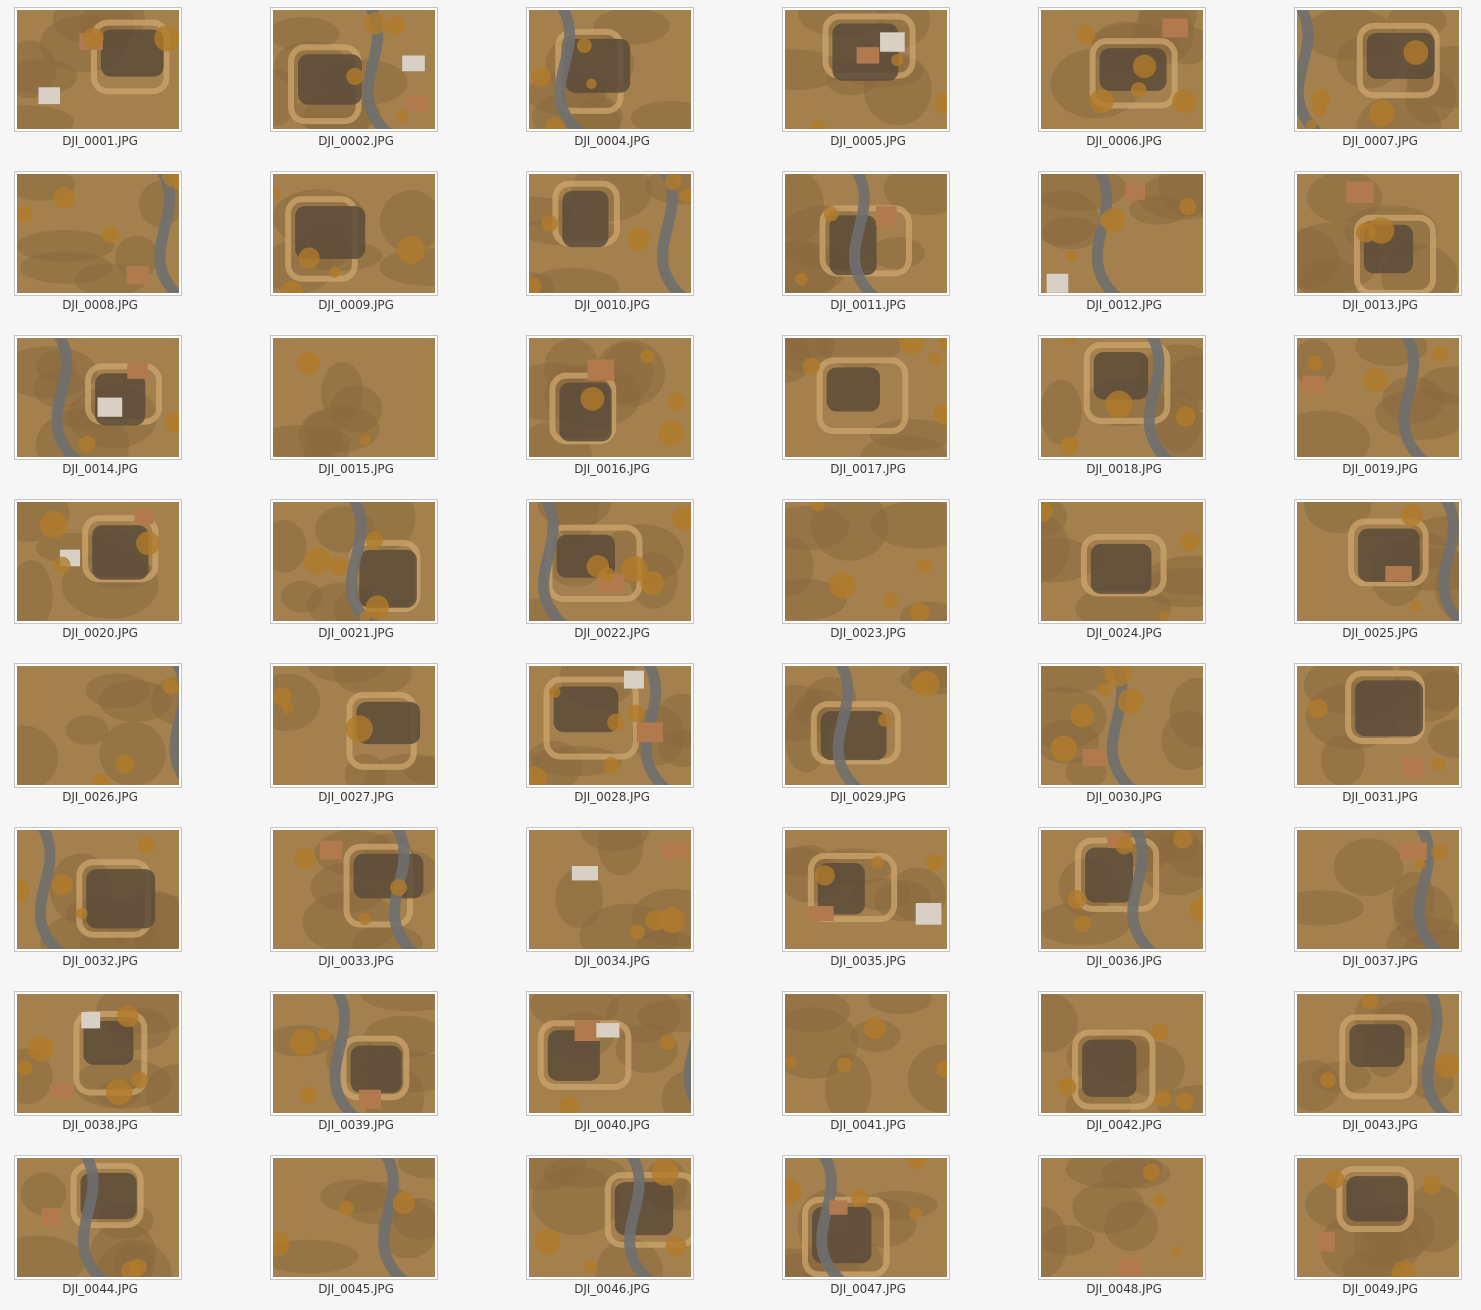 The width and height of the screenshot is (1481, 1310). I want to click on file-item: DJI_0035.JPG, so click(868, 895).